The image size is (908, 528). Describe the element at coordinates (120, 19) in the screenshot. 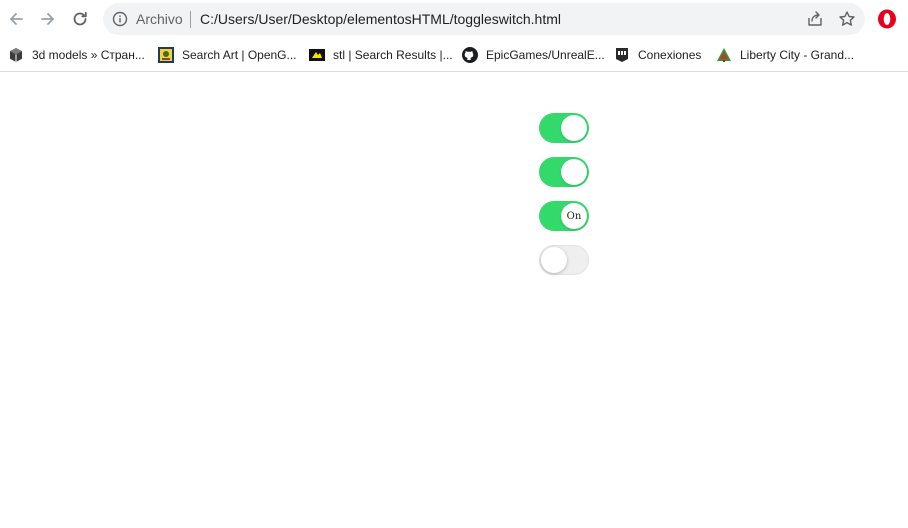

I see `info-icon` at that location.